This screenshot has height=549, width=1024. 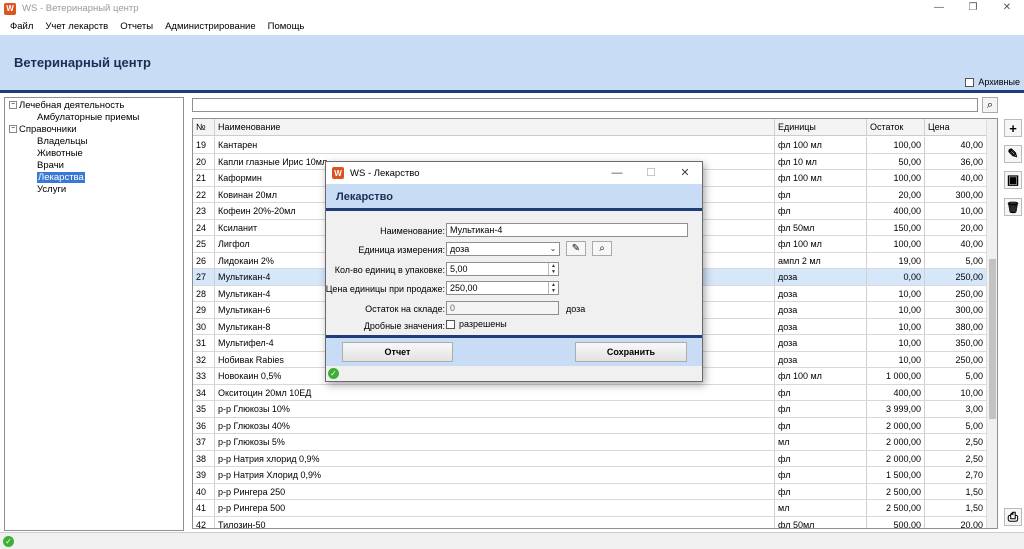 What do you see at coordinates (495, 425) in the screenshot?
I see `cell-name: р-р Глюкозы 40%` at bounding box center [495, 425].